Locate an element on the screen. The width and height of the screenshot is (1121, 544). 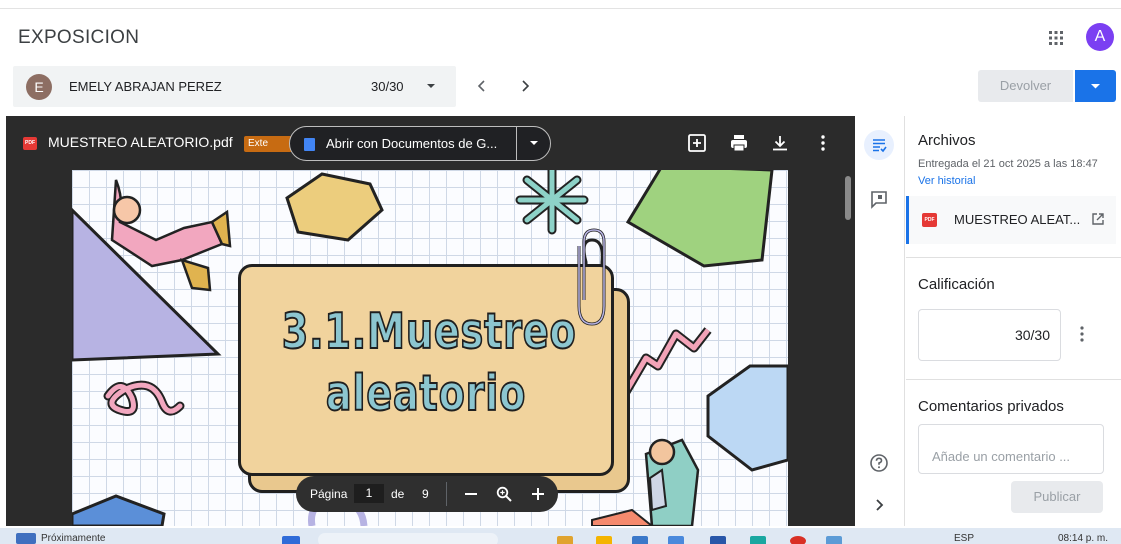
private-comments-title: Comentarios privados is located at coordinates (991, 406).